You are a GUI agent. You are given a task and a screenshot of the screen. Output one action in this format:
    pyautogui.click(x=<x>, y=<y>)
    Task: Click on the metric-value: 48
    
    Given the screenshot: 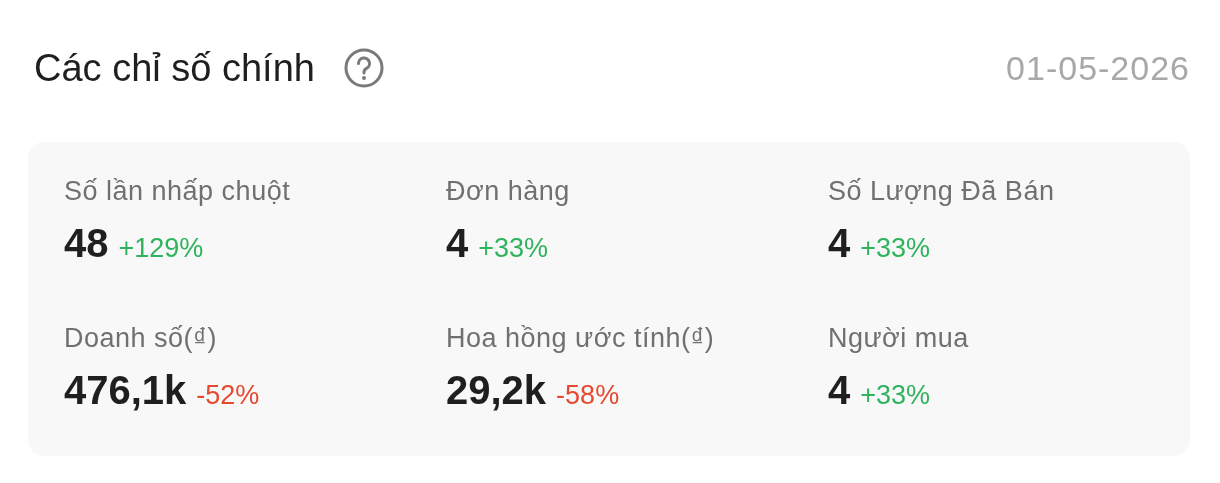 What is the action you would take?
    pyautogui.click(x=86, y=243)
    